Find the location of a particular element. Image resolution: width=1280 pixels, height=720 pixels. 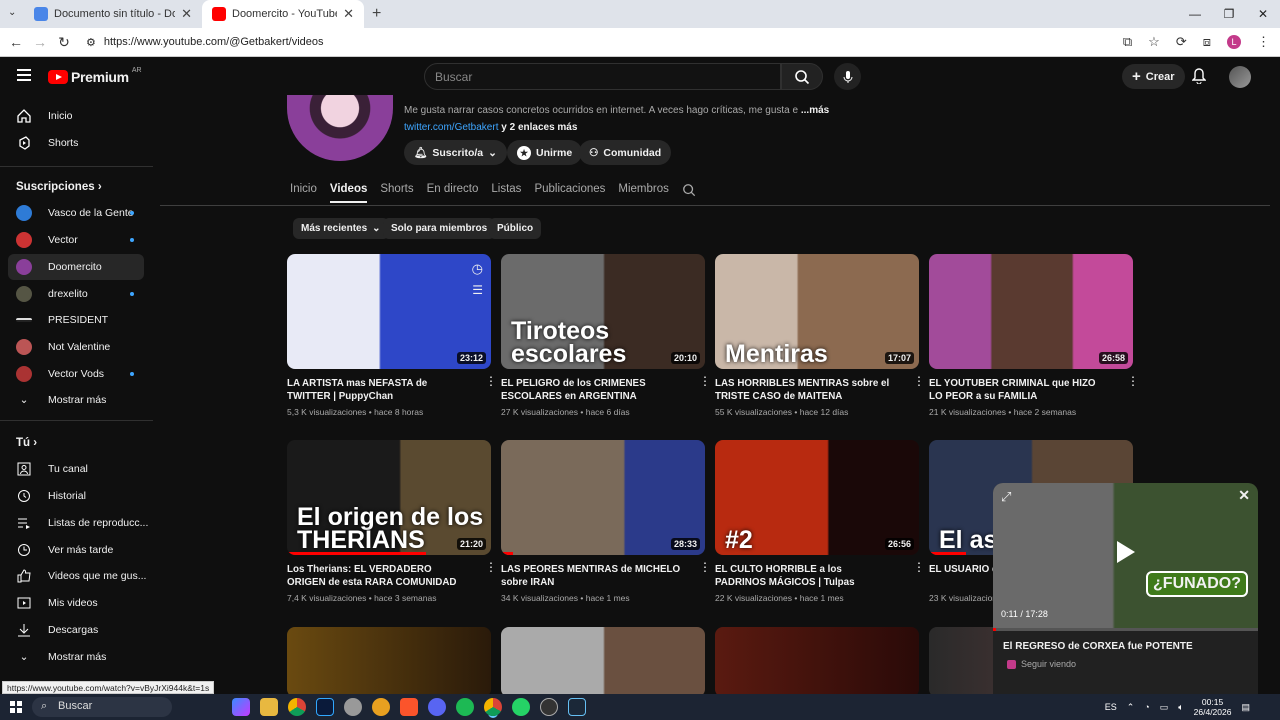

site-info-icon: ⚙ is located at coordinates (91, 42).